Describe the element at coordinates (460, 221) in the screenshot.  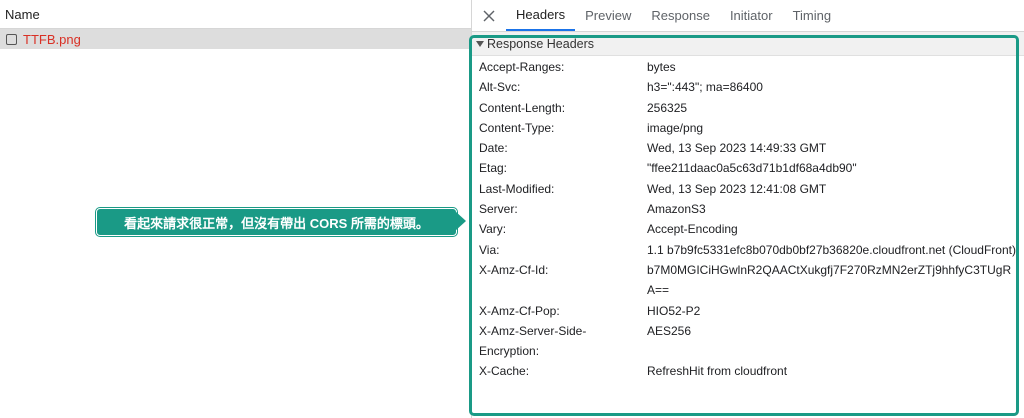
I see `annotation-arrow-icon` at that location.